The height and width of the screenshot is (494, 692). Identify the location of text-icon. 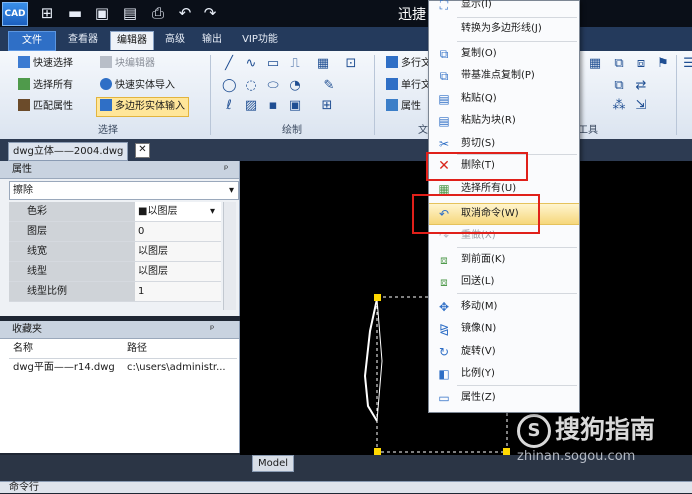
(392, 84).